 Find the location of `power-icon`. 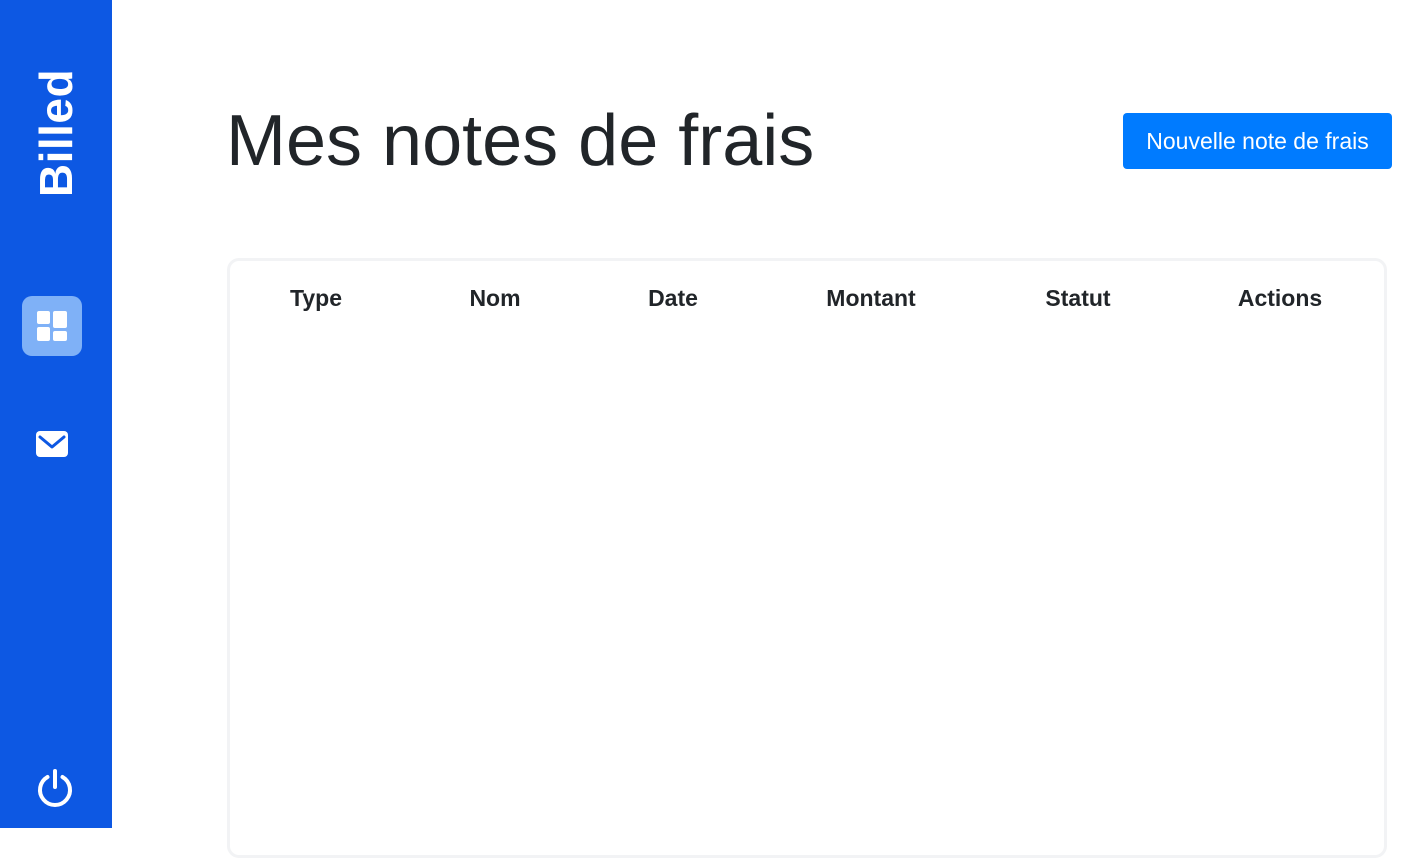

power-icon is located at coordinates (55, 788).